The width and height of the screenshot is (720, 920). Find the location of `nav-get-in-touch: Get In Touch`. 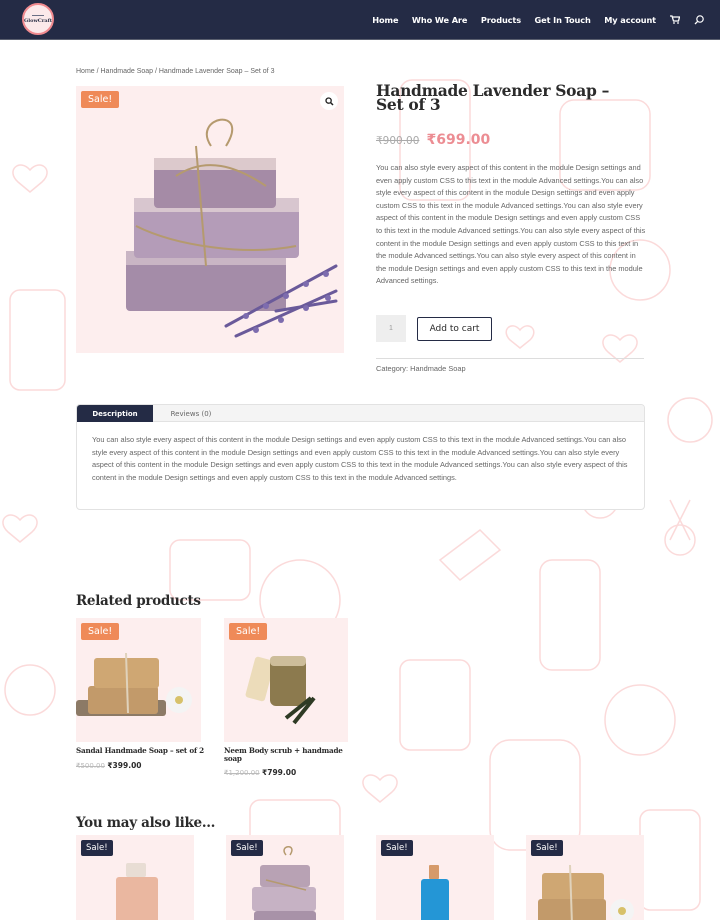

nav-get-in-touch: Get In Touch is located at coordinates (563, 20).